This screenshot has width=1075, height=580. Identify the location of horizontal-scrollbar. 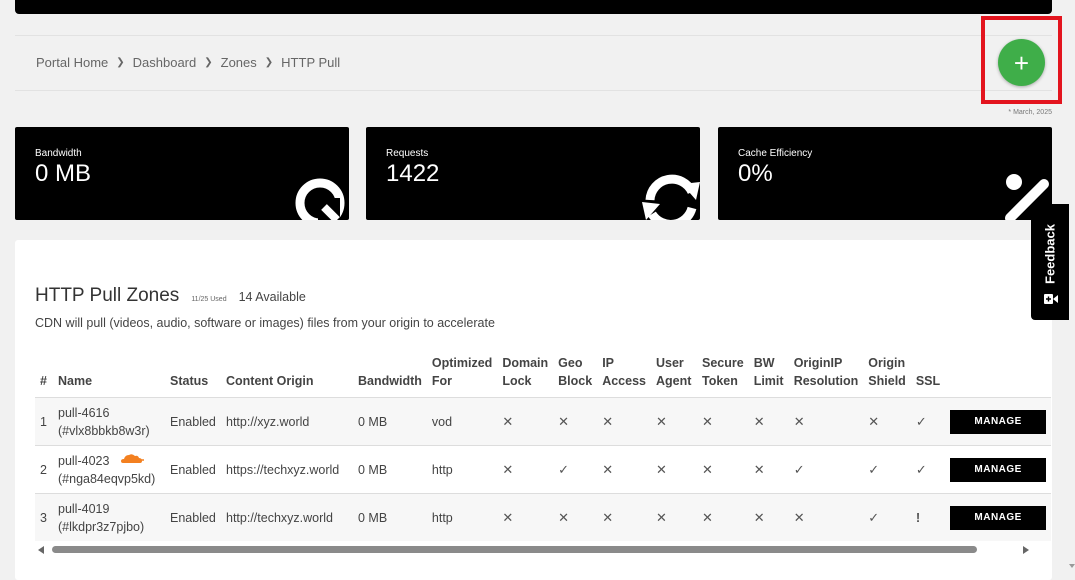
(533, 550).